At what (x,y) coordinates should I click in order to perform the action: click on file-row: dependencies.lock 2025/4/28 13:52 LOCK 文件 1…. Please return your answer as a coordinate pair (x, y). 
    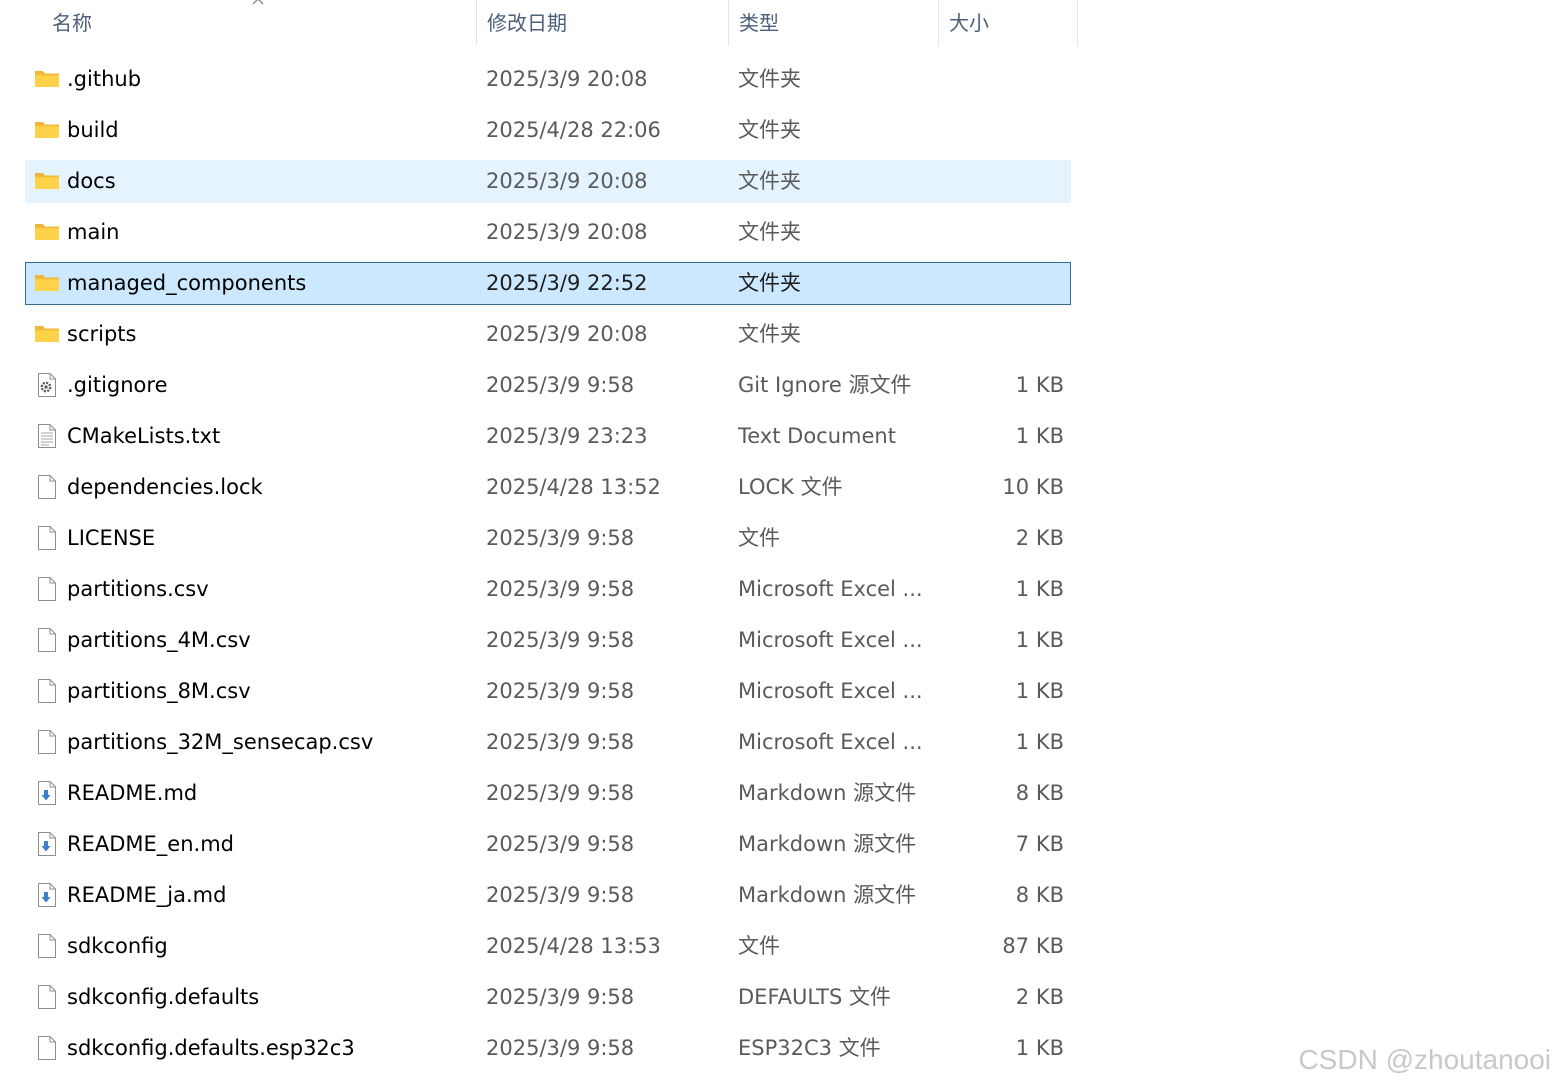
    Looking at the image, I should click on (548, 487).